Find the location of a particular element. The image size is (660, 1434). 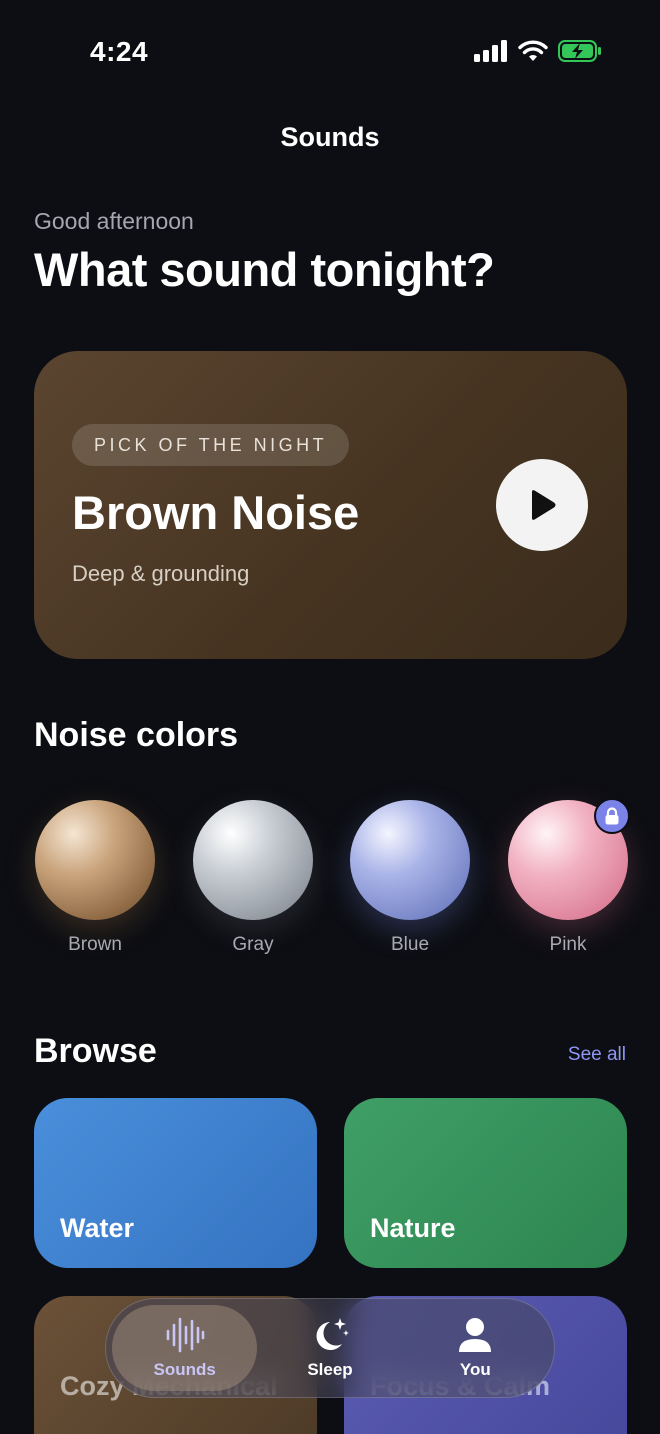

headline: What sound tonight? is located at coordinates (264, 269).